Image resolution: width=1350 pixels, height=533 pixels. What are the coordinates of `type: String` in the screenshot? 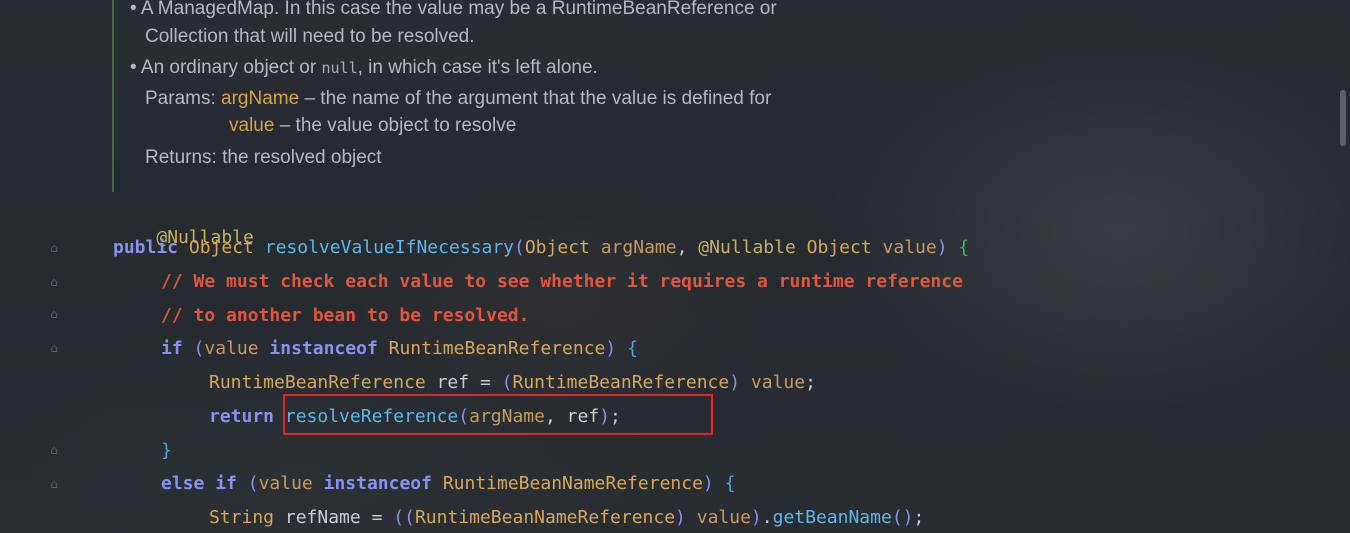 It's located at (242, 517).